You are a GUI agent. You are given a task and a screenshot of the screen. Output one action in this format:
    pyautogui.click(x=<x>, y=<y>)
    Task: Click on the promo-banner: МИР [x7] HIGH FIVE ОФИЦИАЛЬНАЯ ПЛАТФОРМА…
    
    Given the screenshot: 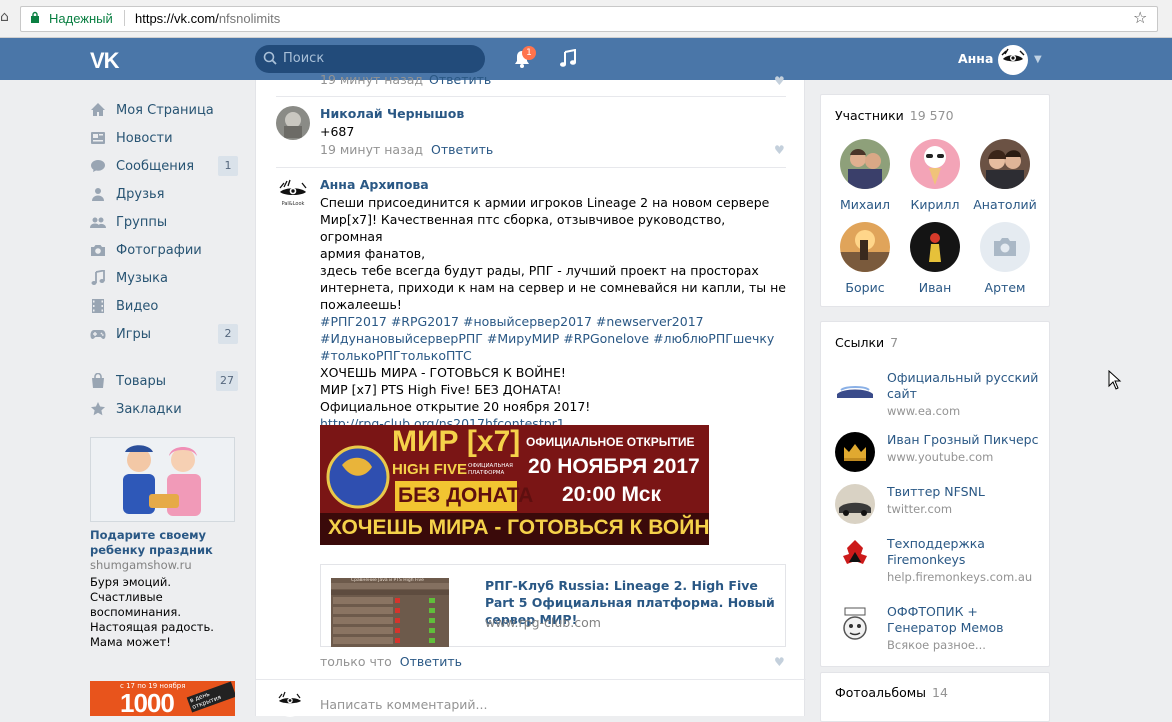 What is the action you would take?
    pyautogui.click(x=514, y=485)
    